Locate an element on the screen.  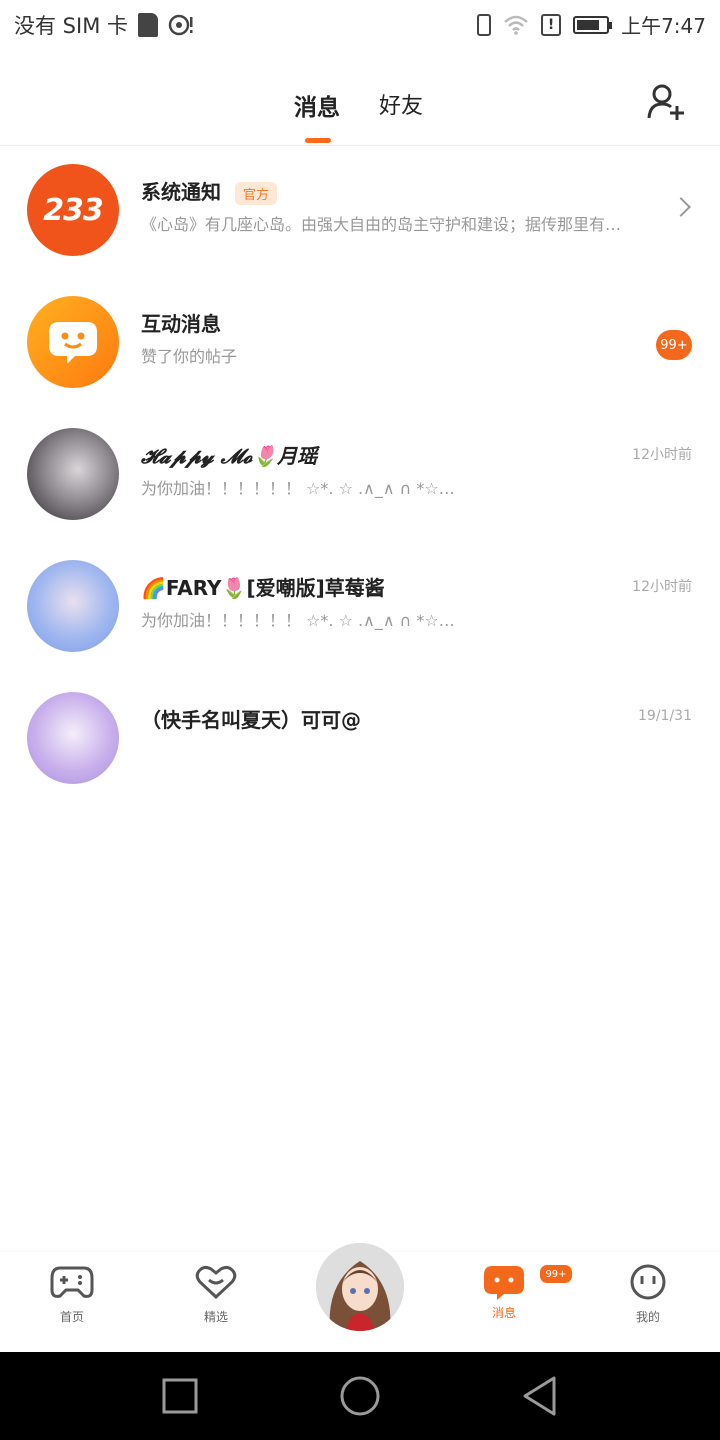
nav-messages: 99+ 消息 is located at coordinates (516, 1292).